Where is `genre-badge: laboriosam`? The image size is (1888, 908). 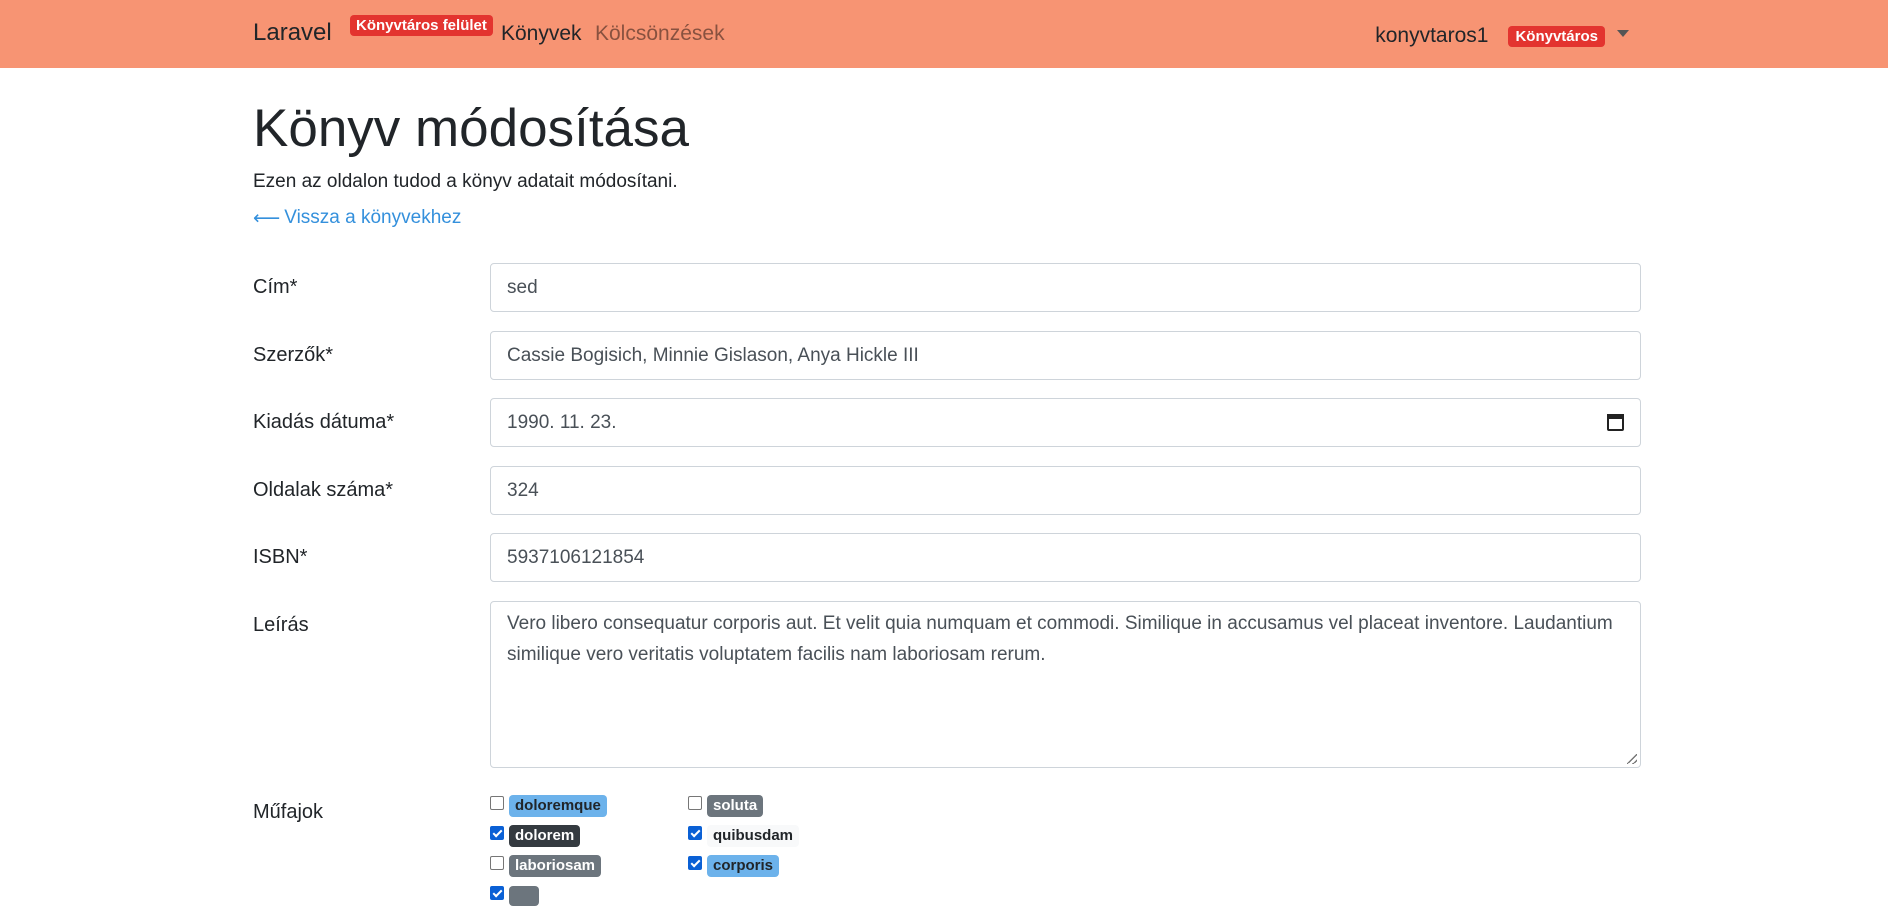 genre-badge: laboriosam is located at coordinates (555, 866).